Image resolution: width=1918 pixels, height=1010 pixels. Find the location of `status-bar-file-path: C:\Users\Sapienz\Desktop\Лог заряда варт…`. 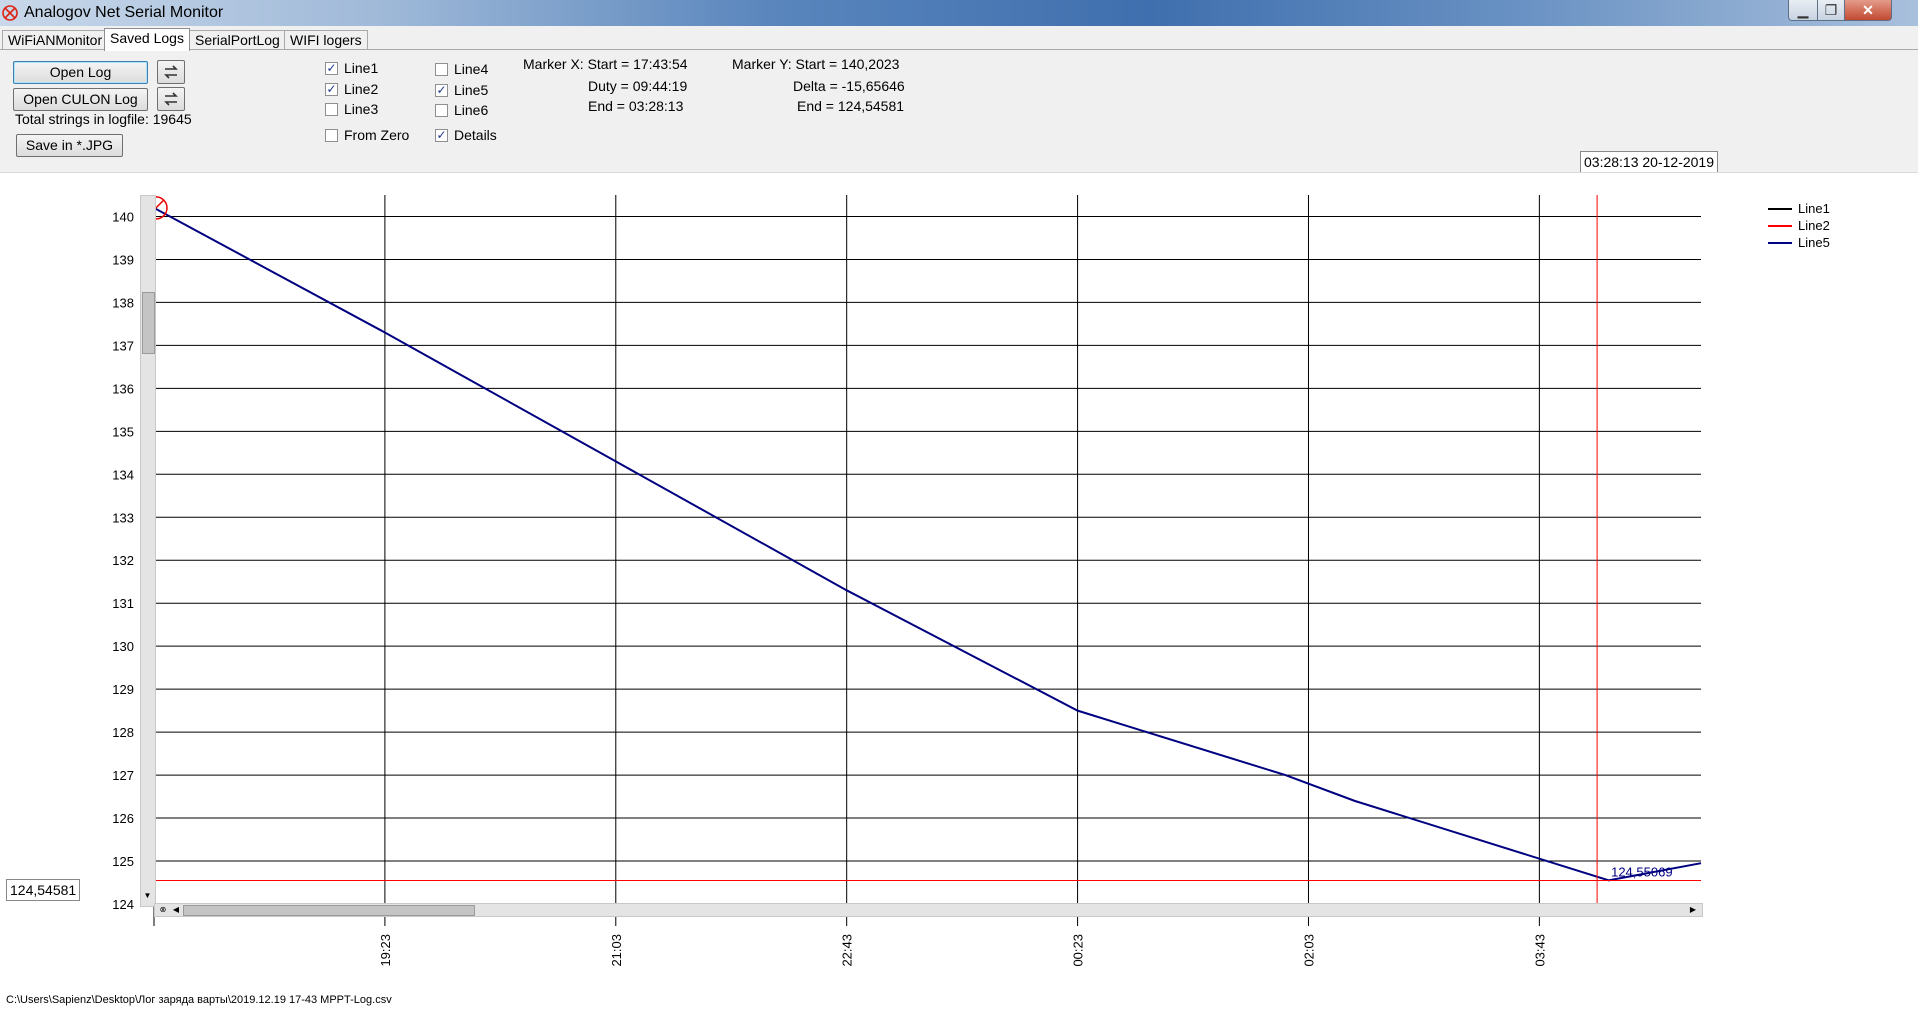

status-bar-file-path: C:\Users\Sapienz\Desktop\Лог заряда варт… is located at coordinates (959, 1001).